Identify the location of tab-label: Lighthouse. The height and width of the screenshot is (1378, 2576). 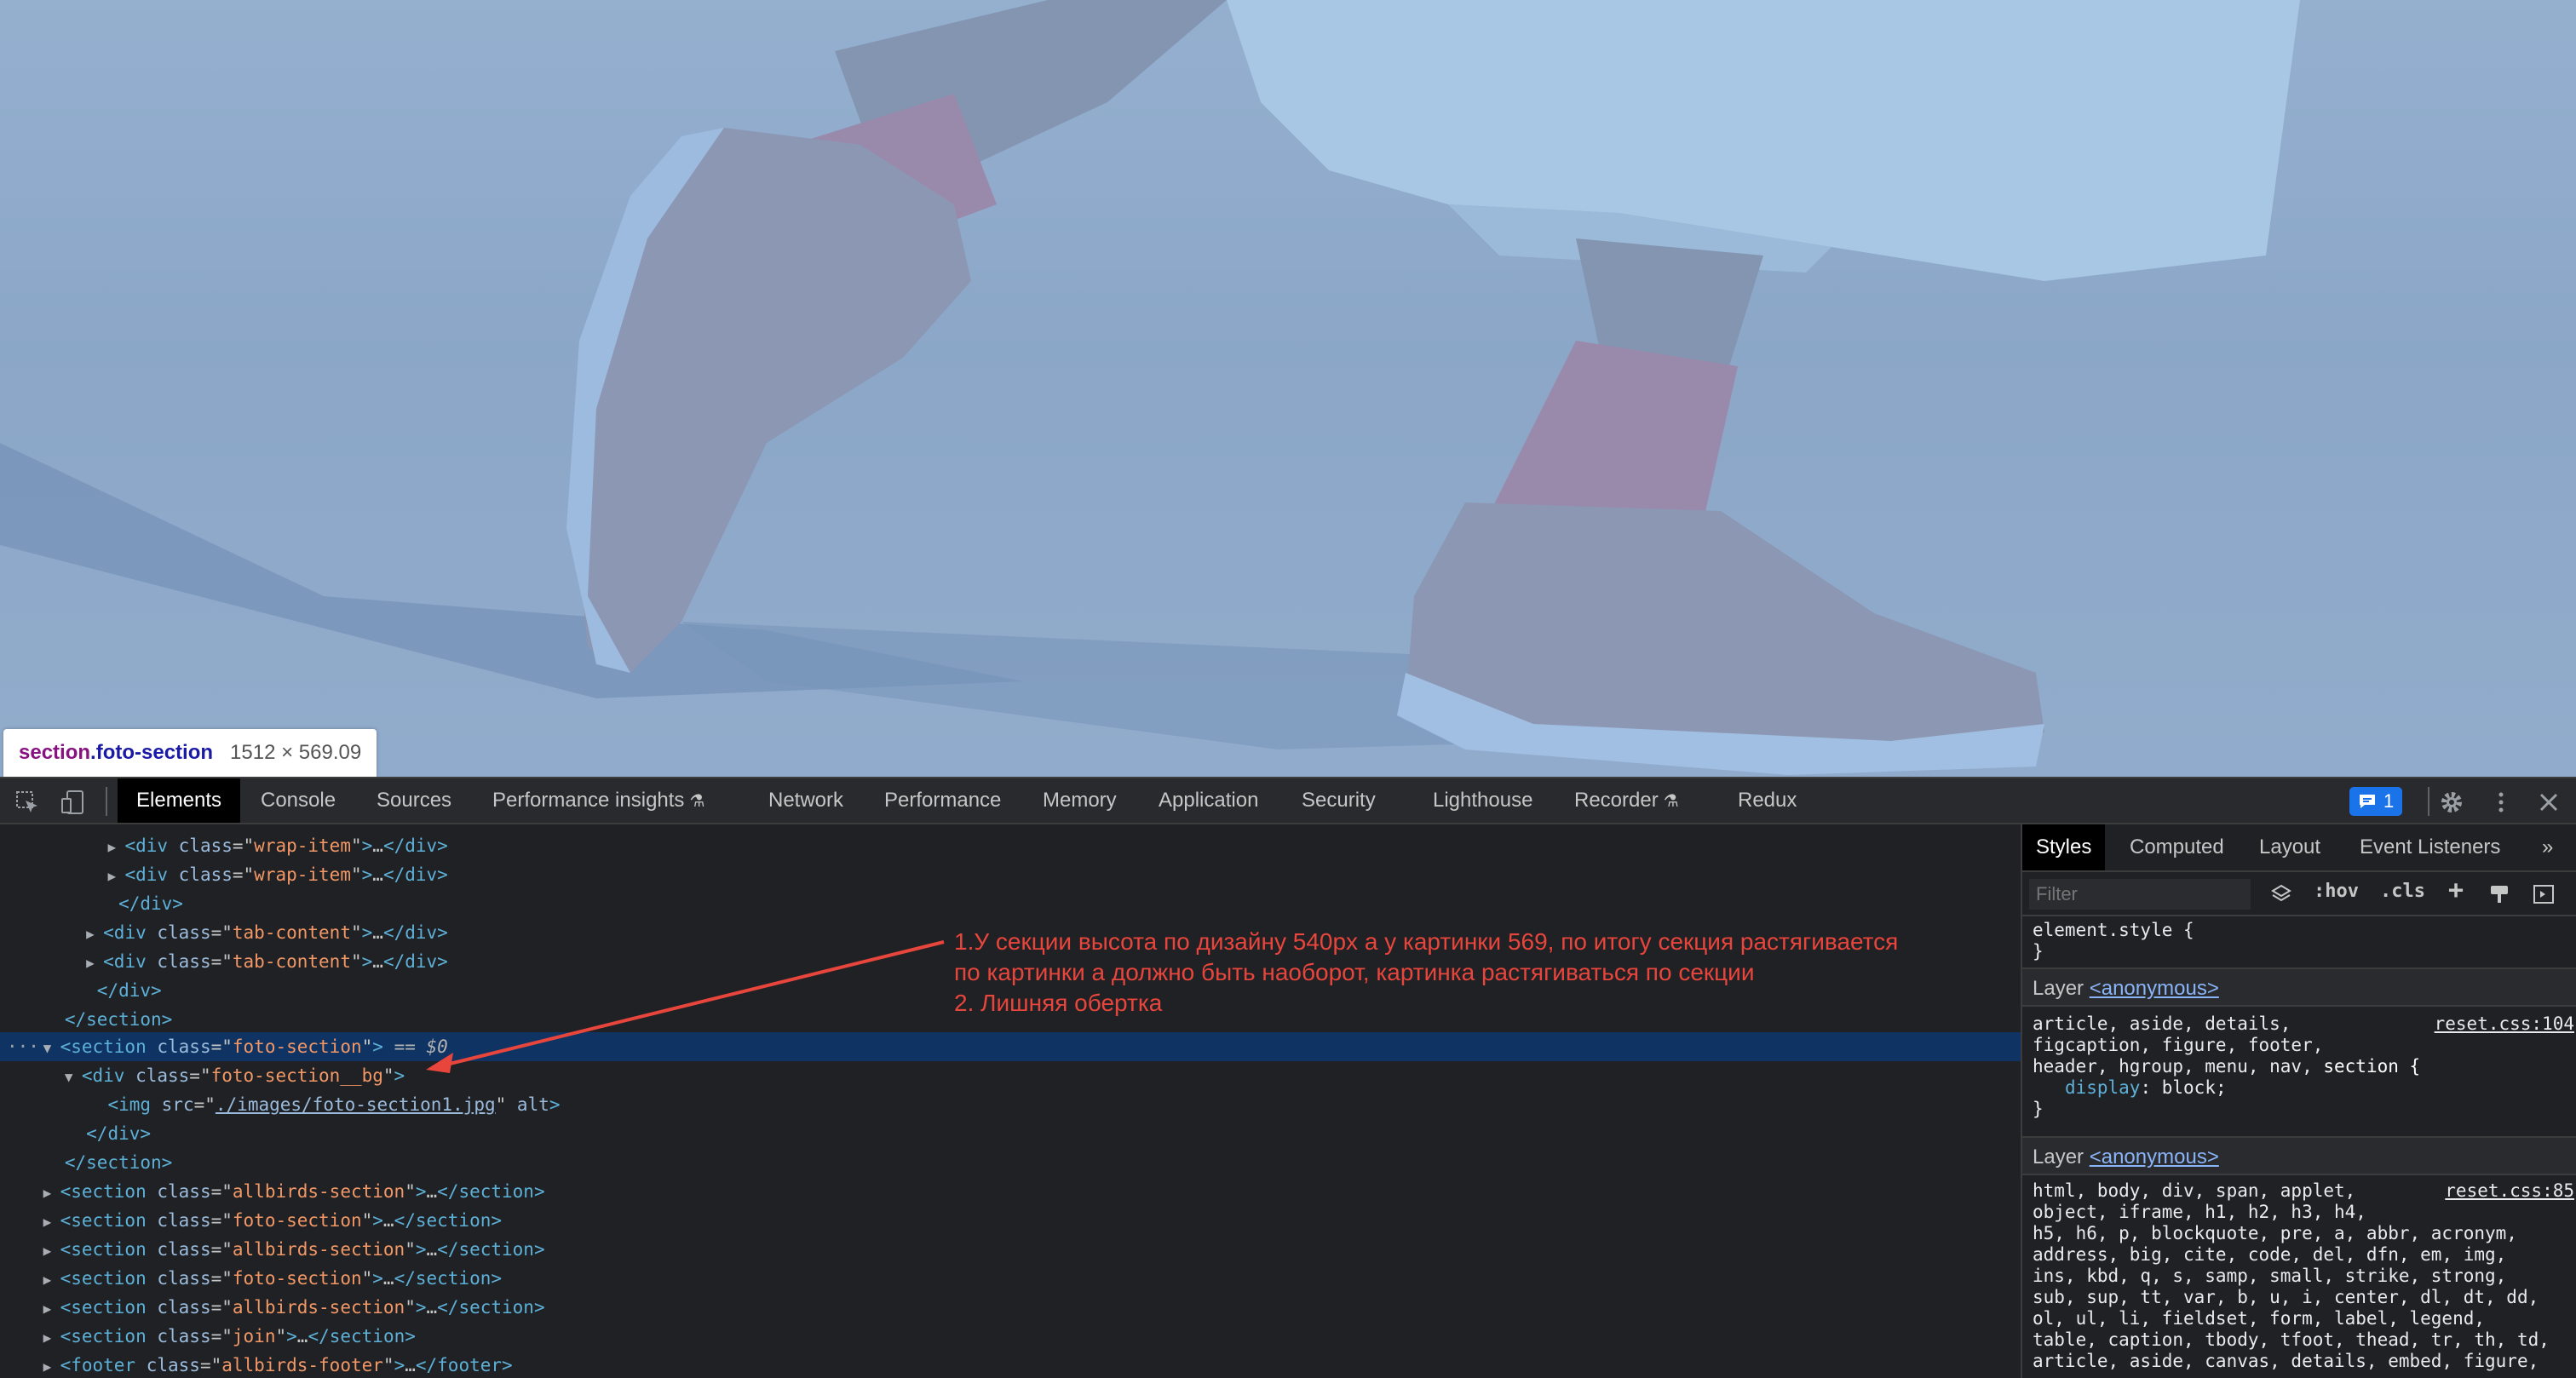
(1483, 801).